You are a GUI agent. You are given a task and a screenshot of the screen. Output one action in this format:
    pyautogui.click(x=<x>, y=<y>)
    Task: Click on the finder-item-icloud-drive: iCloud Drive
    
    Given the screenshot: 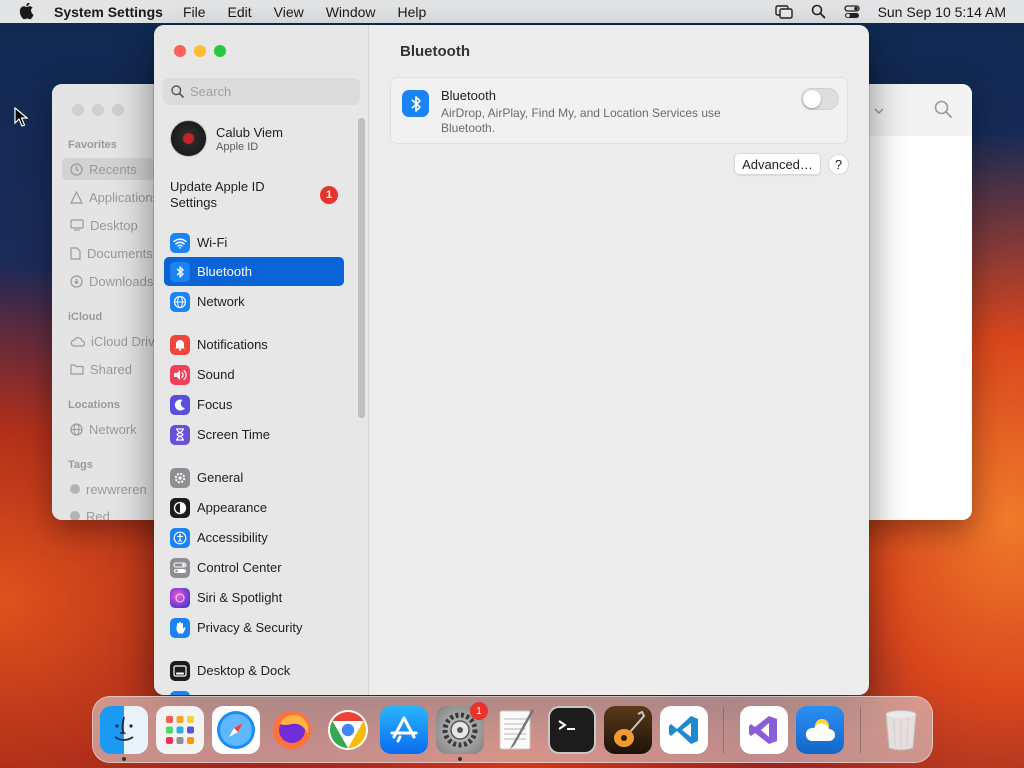 What is the action you would take?
    pyautogui.click(x=116, y=341)
    